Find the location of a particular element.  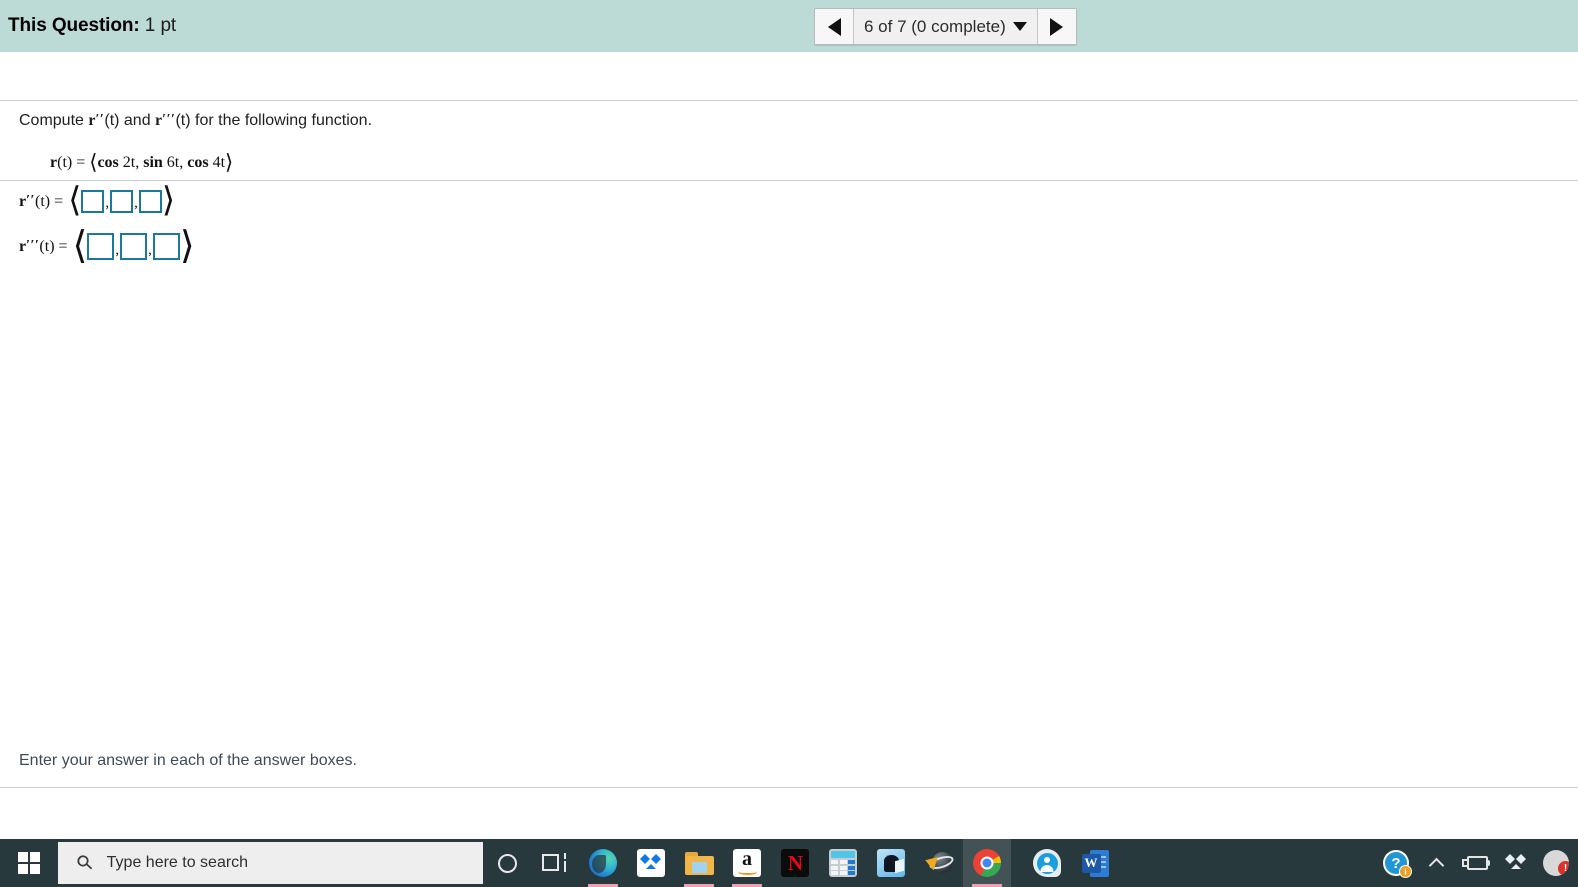

answer-label-third-derivative: r′′′(t) = is located at coordinates (43, 247).